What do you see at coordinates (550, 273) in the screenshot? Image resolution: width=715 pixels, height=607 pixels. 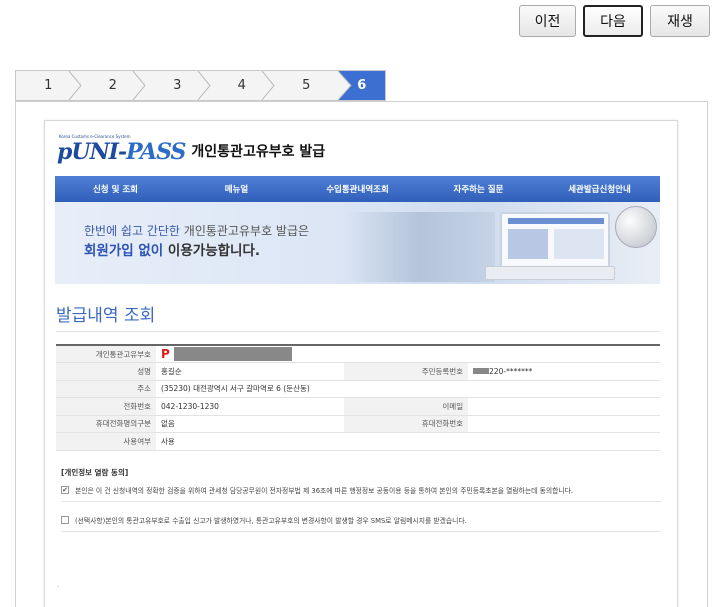 I see `keyboard-illustration` at bounding box center [550, 273].